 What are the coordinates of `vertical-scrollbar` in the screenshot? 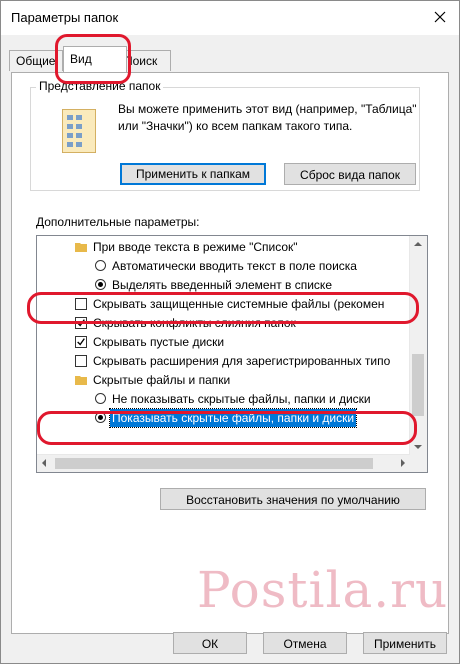 It's located at (418, 345).